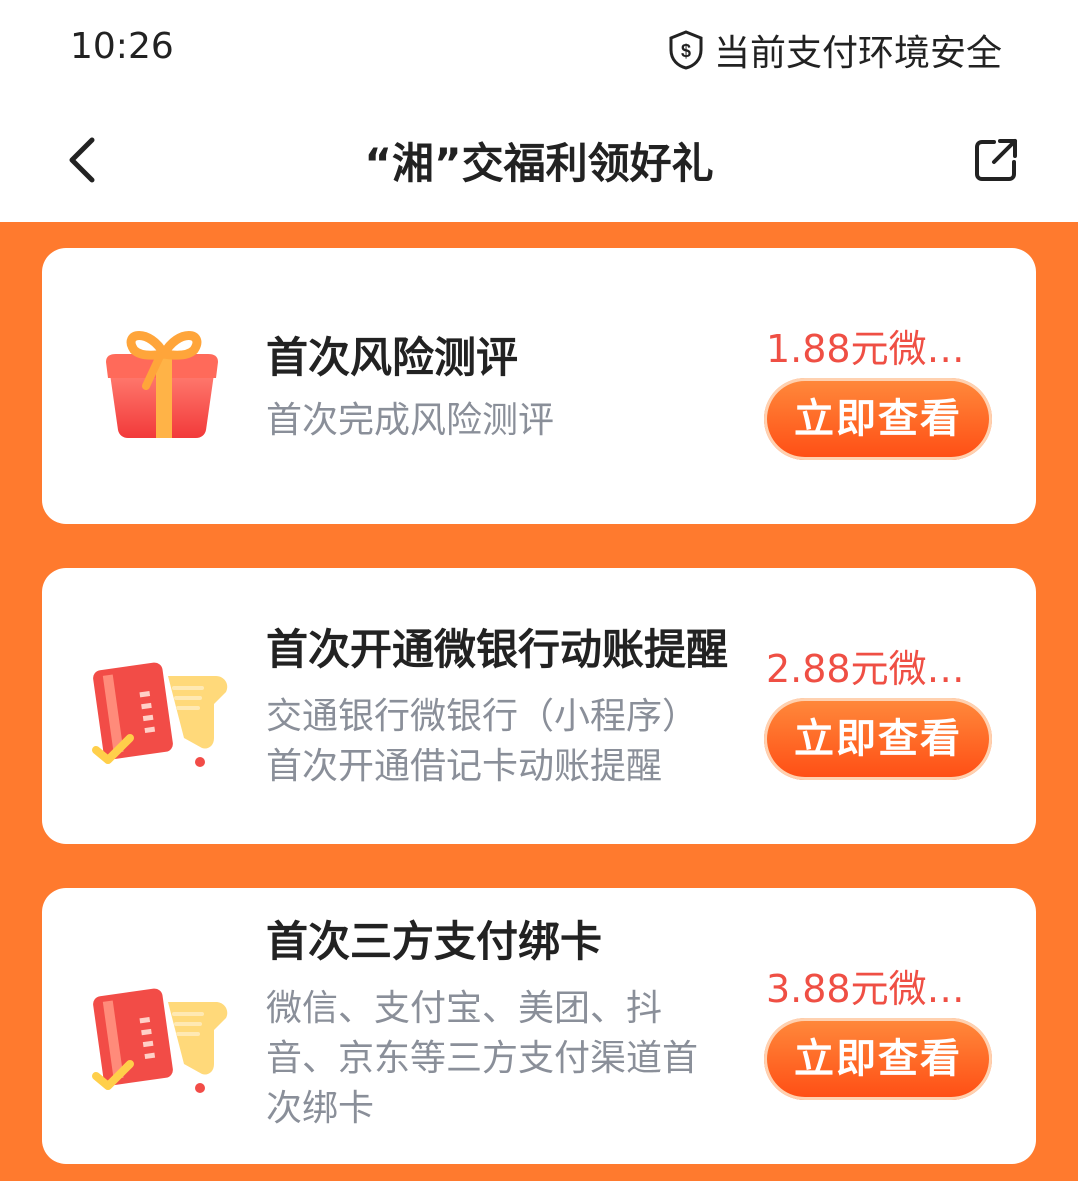 This screenshot has width=1078, height=1181. Describe the element at coordinates (879, 349) in the screenshot. I see `reward-text: 1.88元微信立减金` at that location.